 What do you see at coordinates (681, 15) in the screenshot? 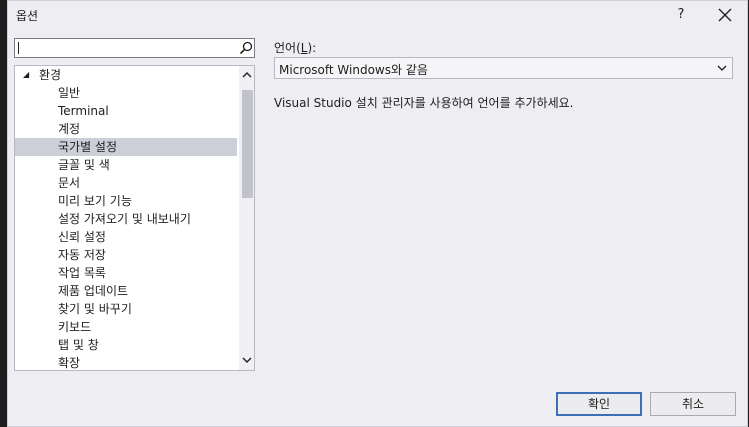
I see `help-button: ?` at bounding box center [681, 15].